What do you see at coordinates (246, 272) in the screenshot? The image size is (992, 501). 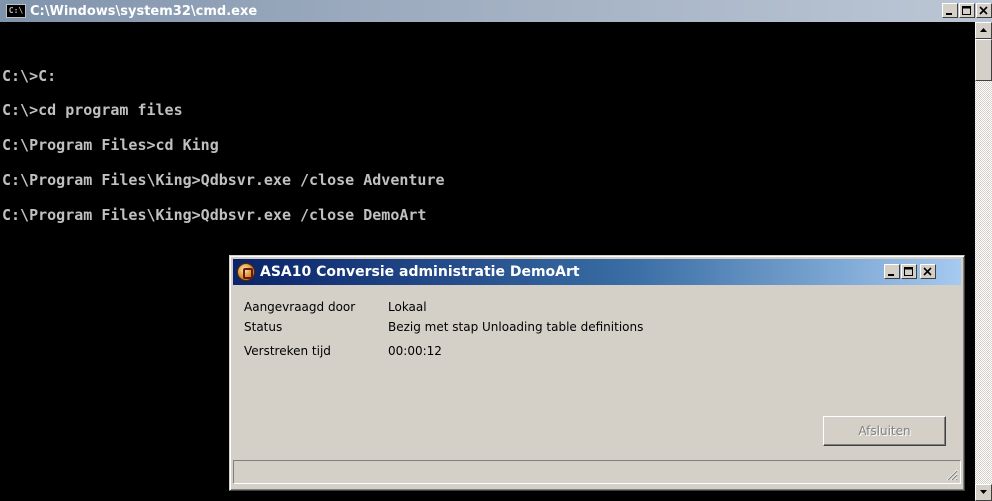 I see `asa-app-icon` at bounding box center [246, 272].